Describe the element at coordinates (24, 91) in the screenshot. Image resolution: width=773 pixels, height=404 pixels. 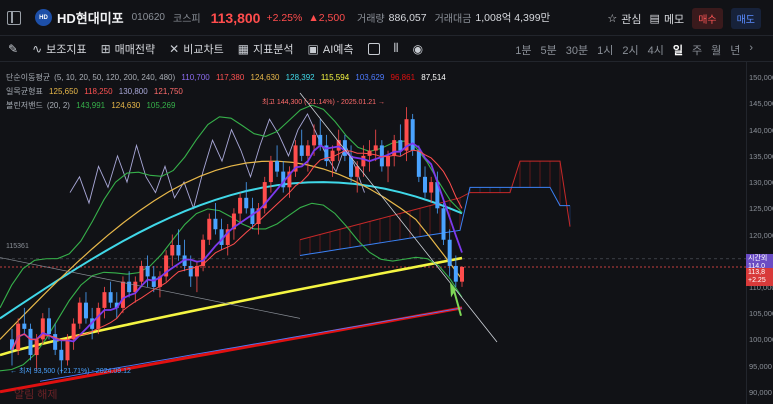
I see `ichimoku-legend-label: 일목균형표` at that location.